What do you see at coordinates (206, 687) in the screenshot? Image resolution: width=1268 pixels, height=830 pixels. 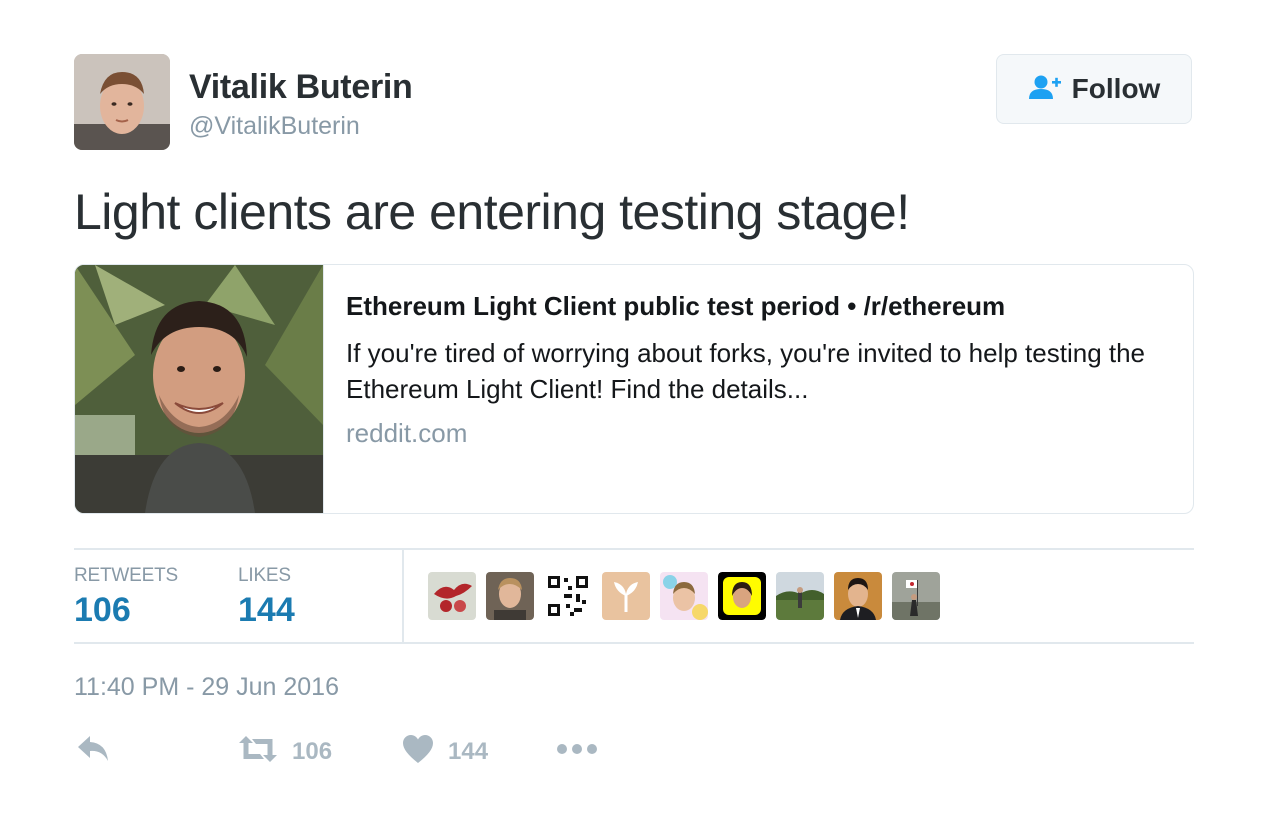 I see `tweet-timestamp: 11:40 PM - 29 Jun 2016` at bounding box center [206, 687].